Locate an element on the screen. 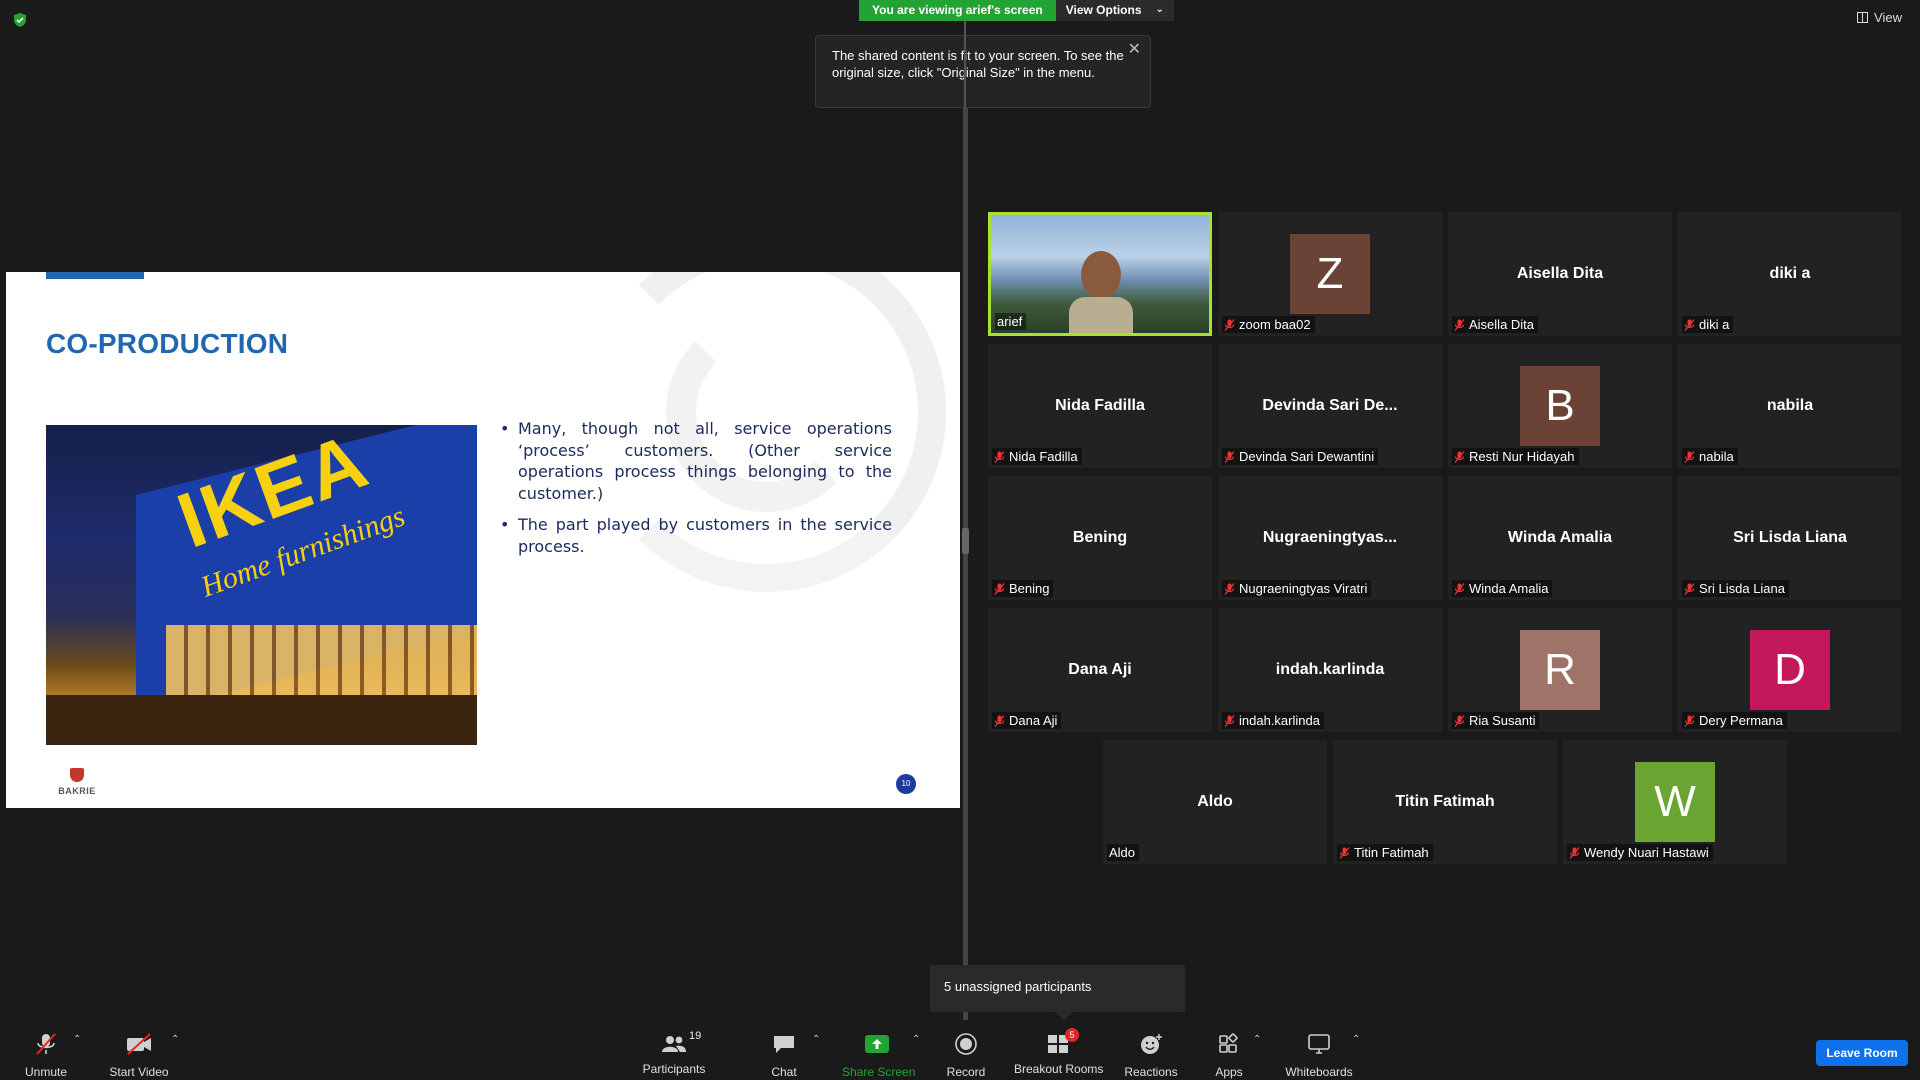  participant-name-label: Nugraeningtyas Viratri is located at coordinates (1297, 588).